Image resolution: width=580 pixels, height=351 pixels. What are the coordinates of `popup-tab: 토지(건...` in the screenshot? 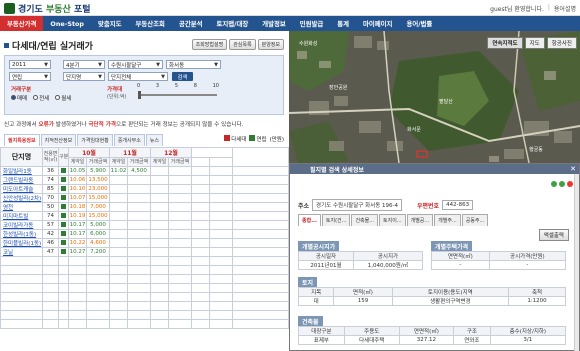 It's located at (336, 220).